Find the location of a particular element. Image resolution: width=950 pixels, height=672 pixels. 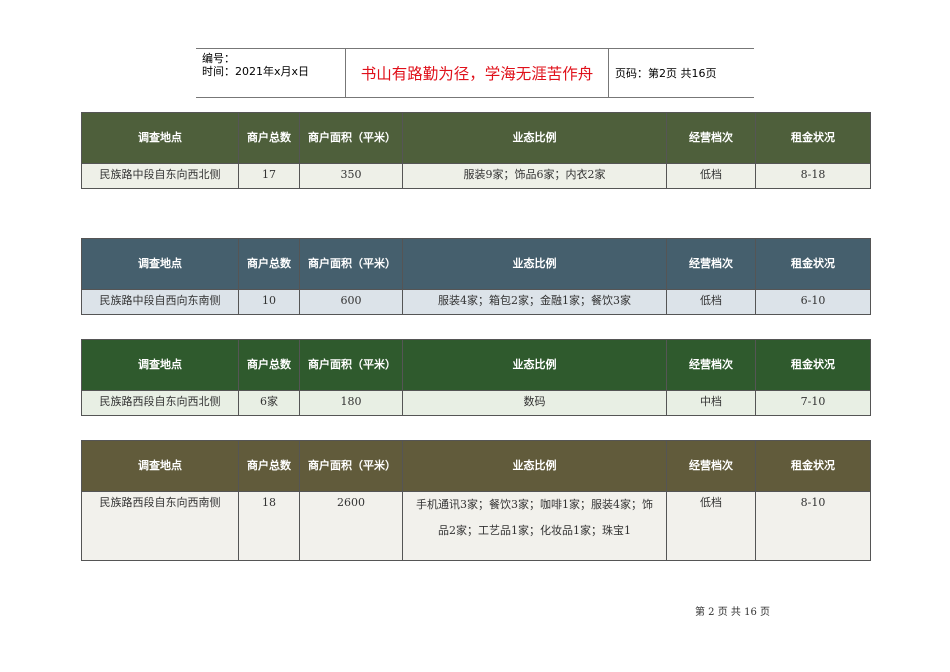

code-label: 编号： is located at coordinates (218, 58).